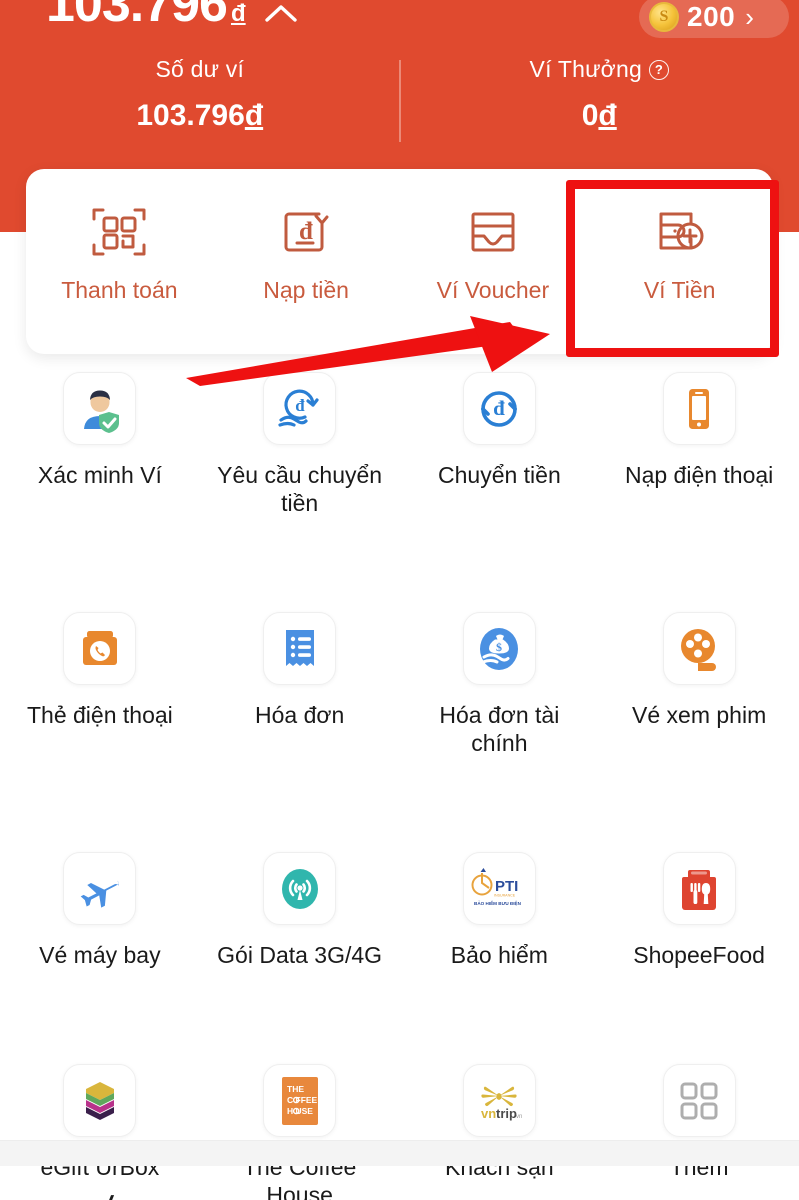  I want to click on stat-reward-wallet-value: 0đ, so click(599, 115).